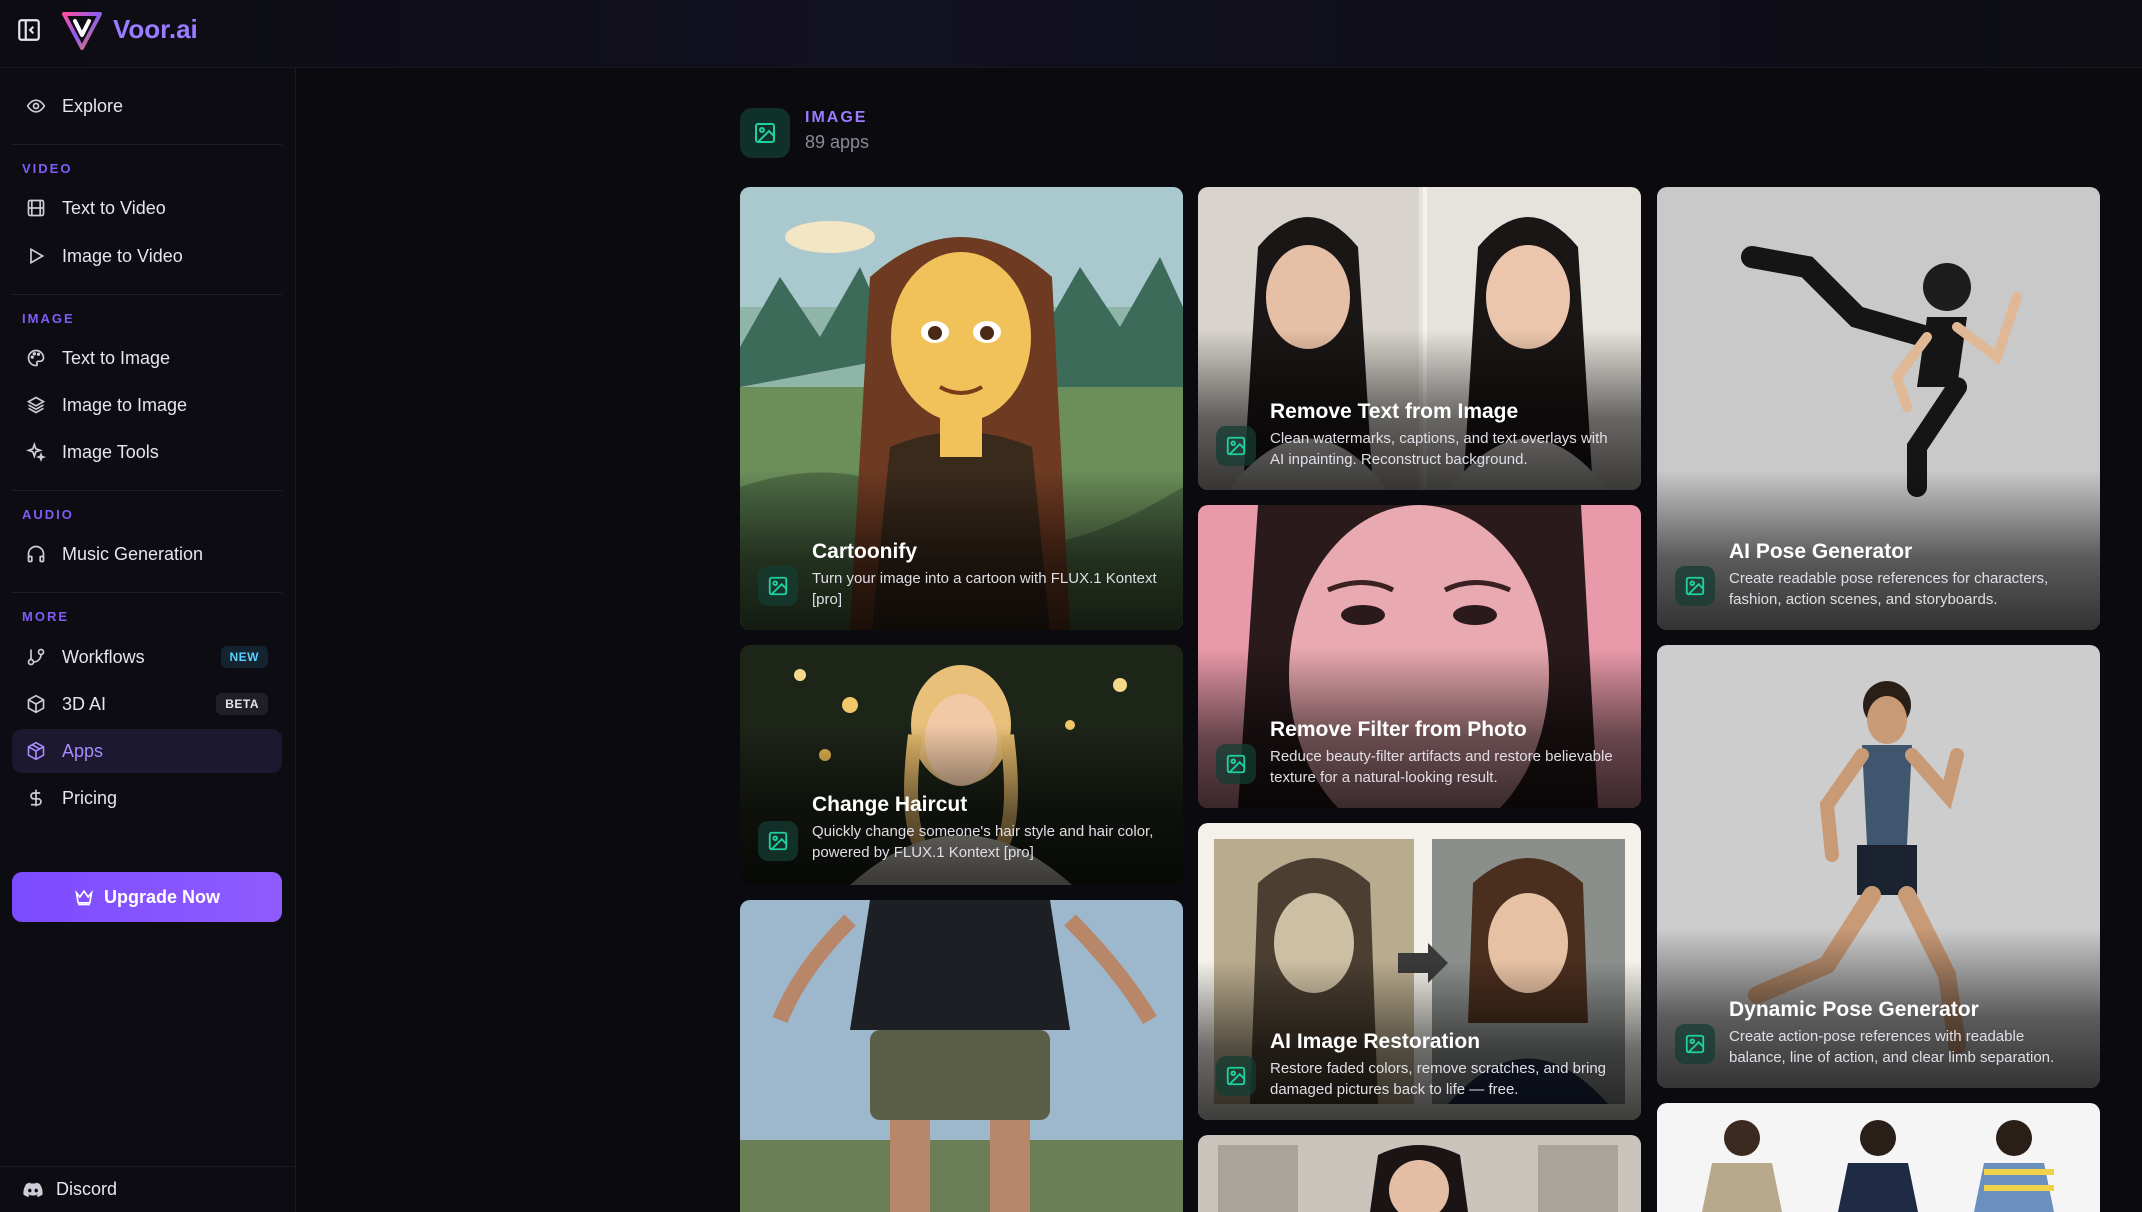 The image size is (2142, 1212). I want to click on voor-logo-icon, so click(82, 30).